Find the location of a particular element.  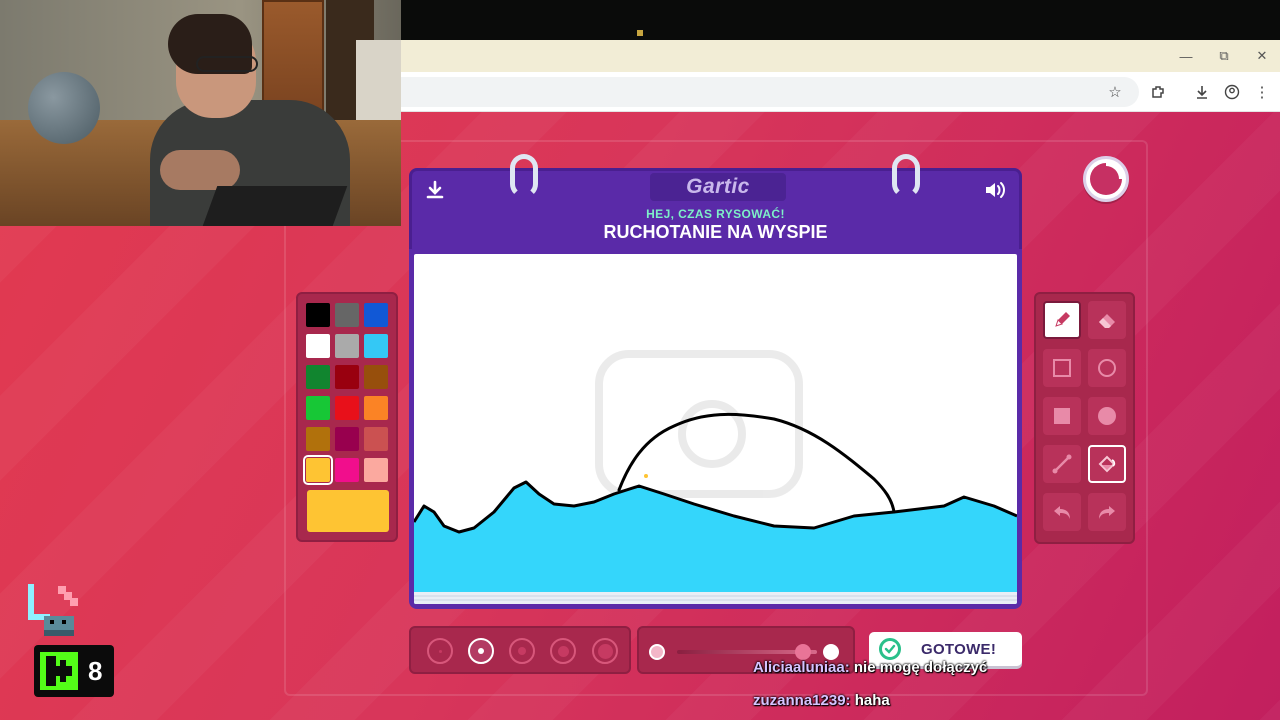

brush-size-bar is located at coordinates (520, 650).